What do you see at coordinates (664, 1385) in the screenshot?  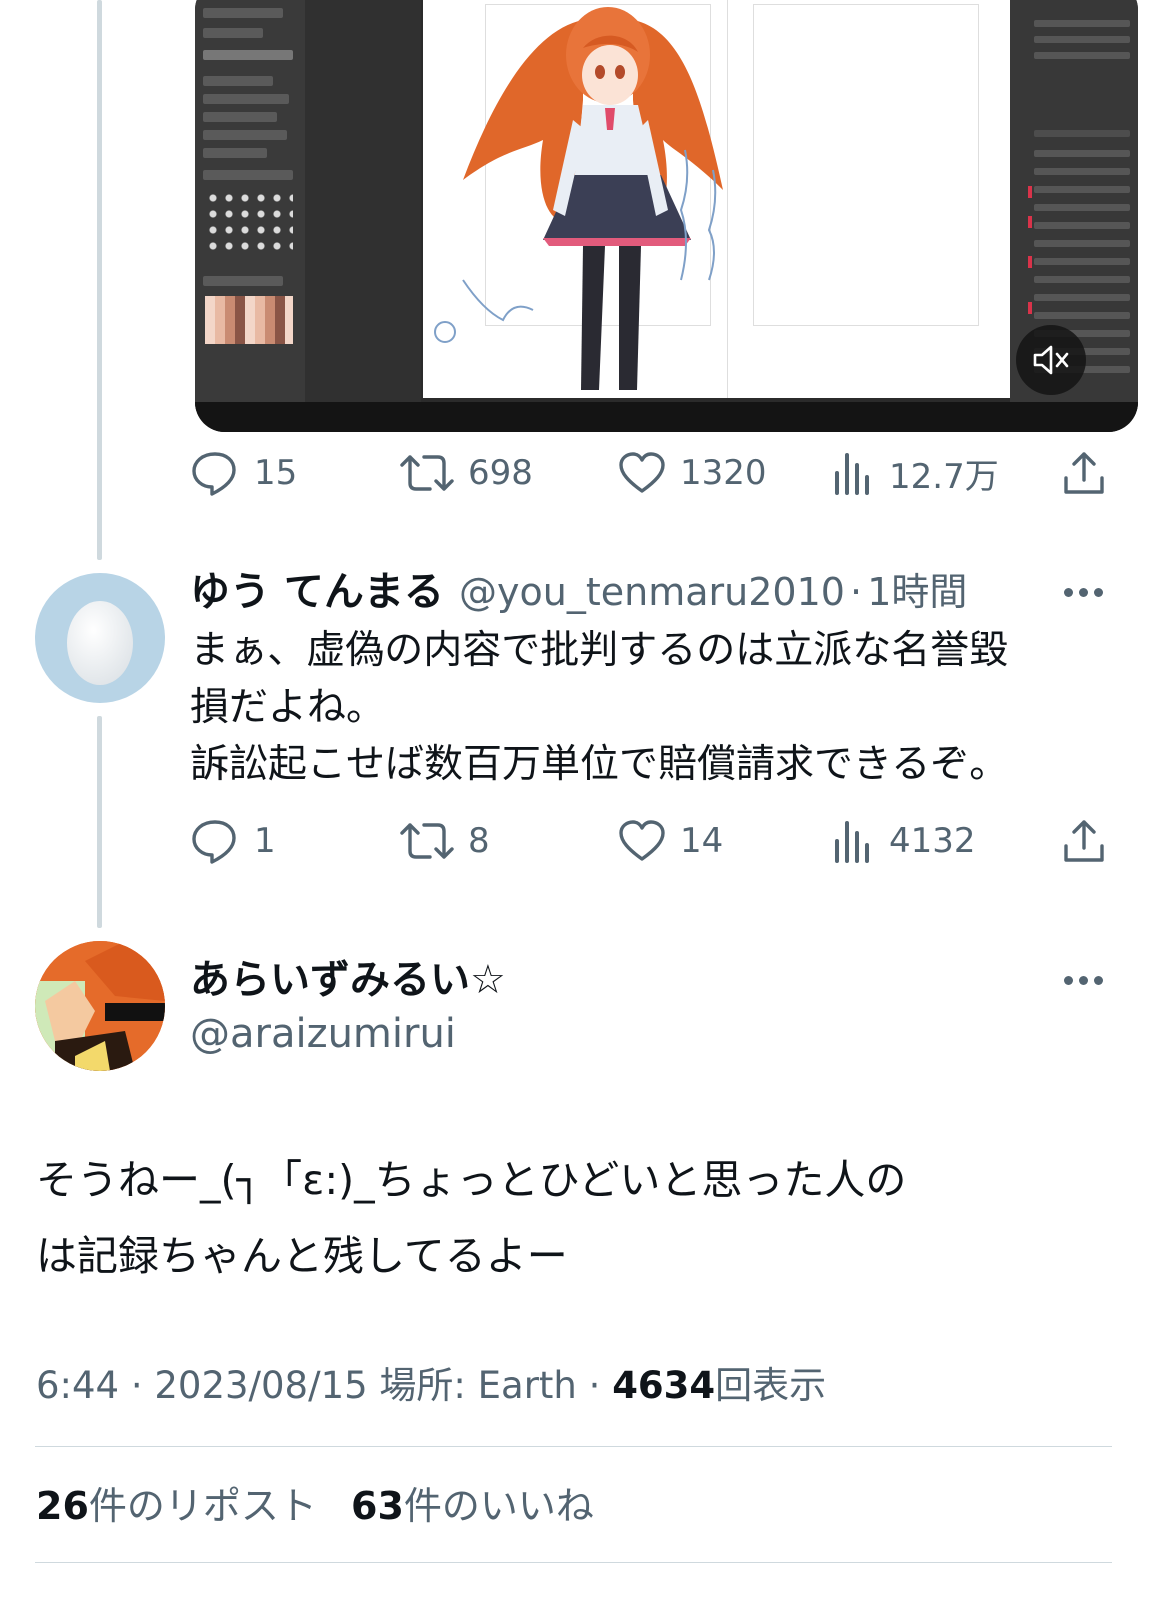 I see `views-count: 4634` at bounding box center [664, 1385].